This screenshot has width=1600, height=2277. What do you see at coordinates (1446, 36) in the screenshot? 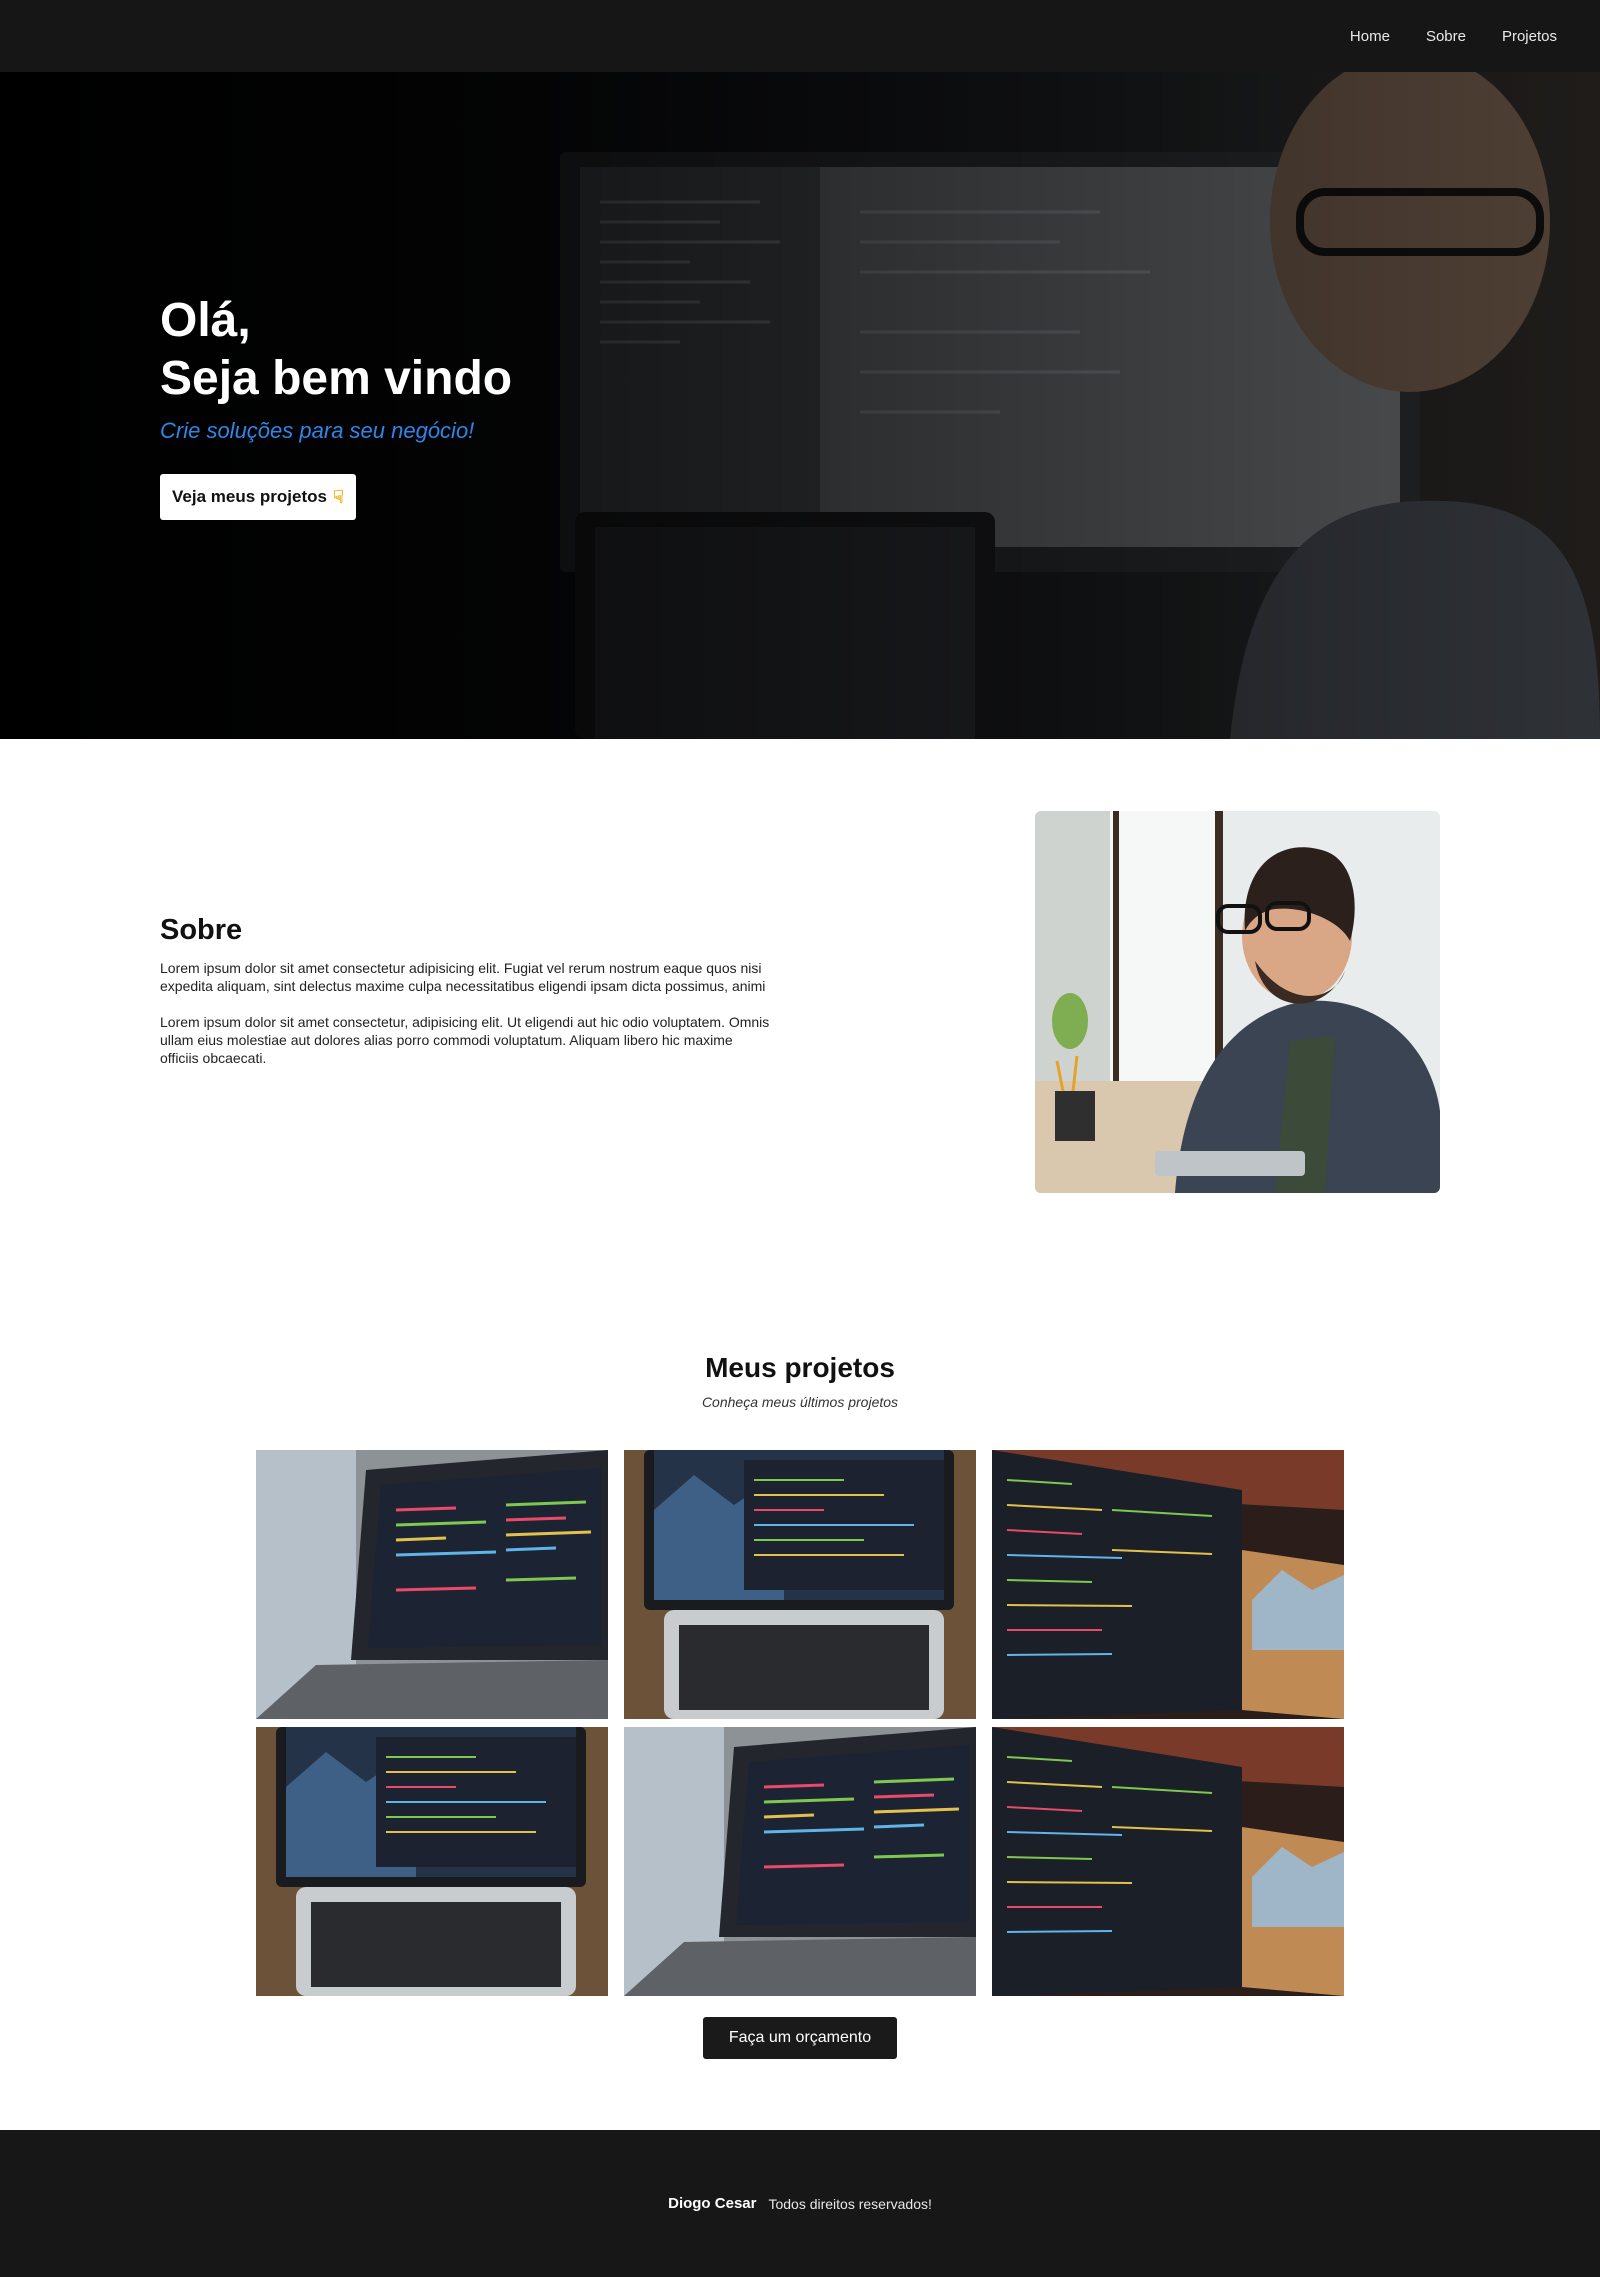
I see `nav-link-sobre: Sobre` at bounding box center [1446, 36].